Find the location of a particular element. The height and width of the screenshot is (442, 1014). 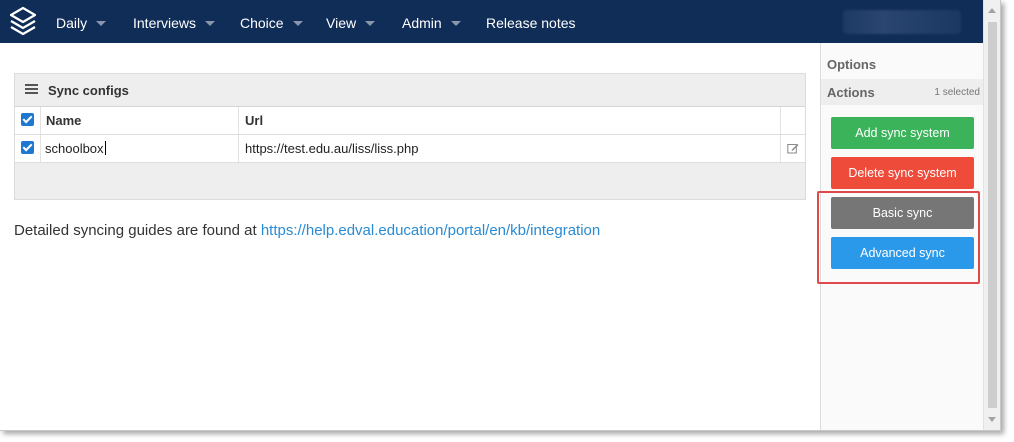

nav-release-notes-label: Release notes is located at coordinates (531, 23).